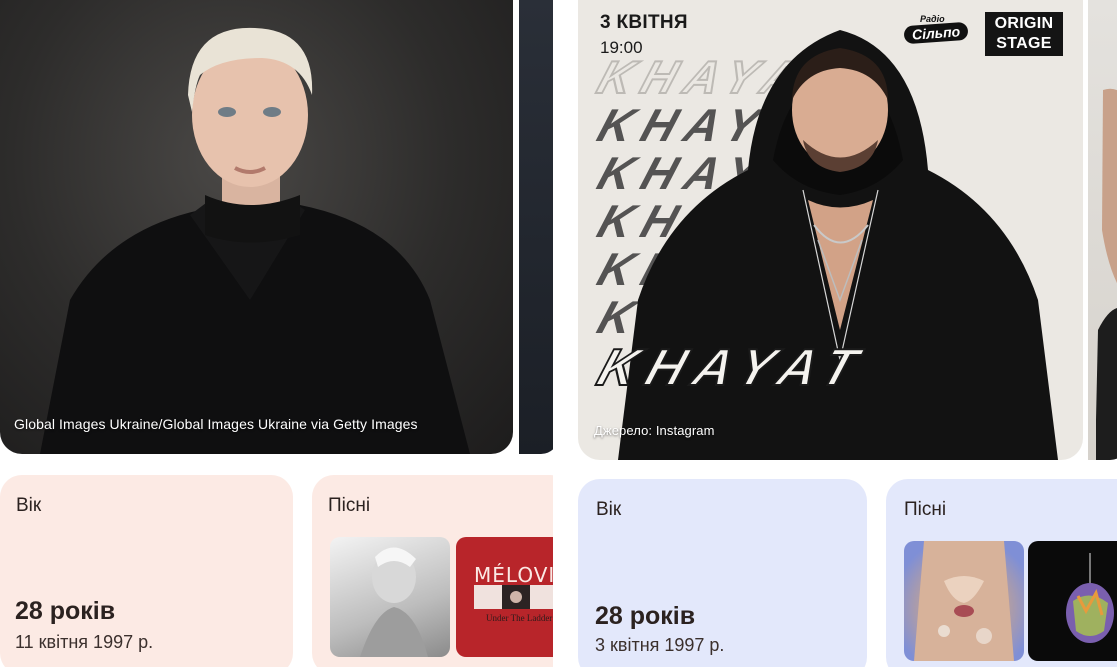 This screenshot has width=1117, height=667. What do you see at coordinates (513, 575) in the screenshot?
I see `album-title: MÉLOVIN` at bounding box center [513, 575].